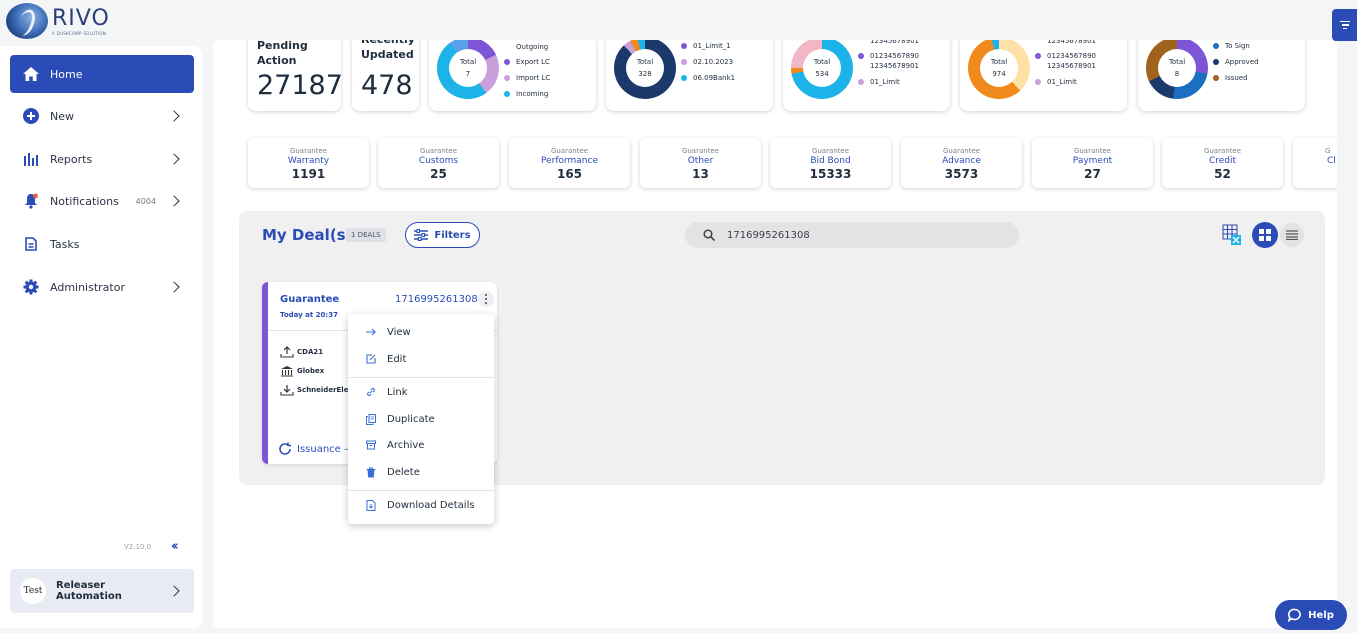 The image size is (1357, 633). What do you see at coordinates (1232, 235) in the screenshot?
I see `excel-export-icon` at bounding box center [1232, 235].